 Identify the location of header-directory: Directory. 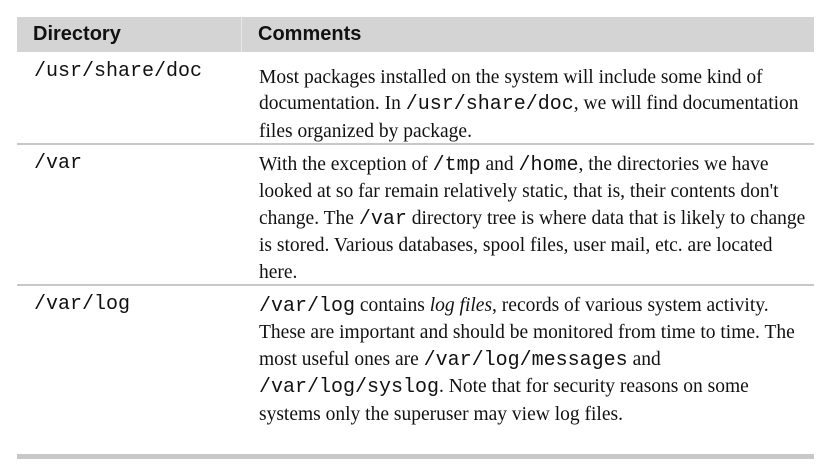
(129, 34).